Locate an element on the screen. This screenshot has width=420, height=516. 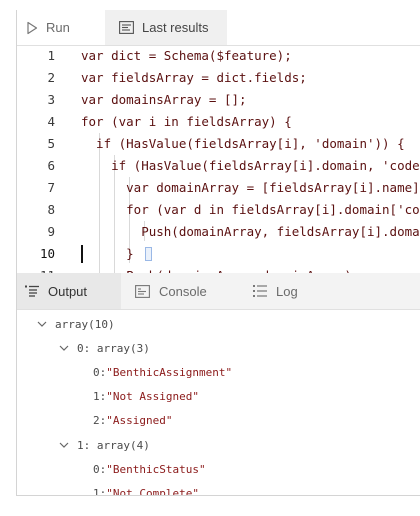
line-number: 3 is located at coordinates (51, 99).